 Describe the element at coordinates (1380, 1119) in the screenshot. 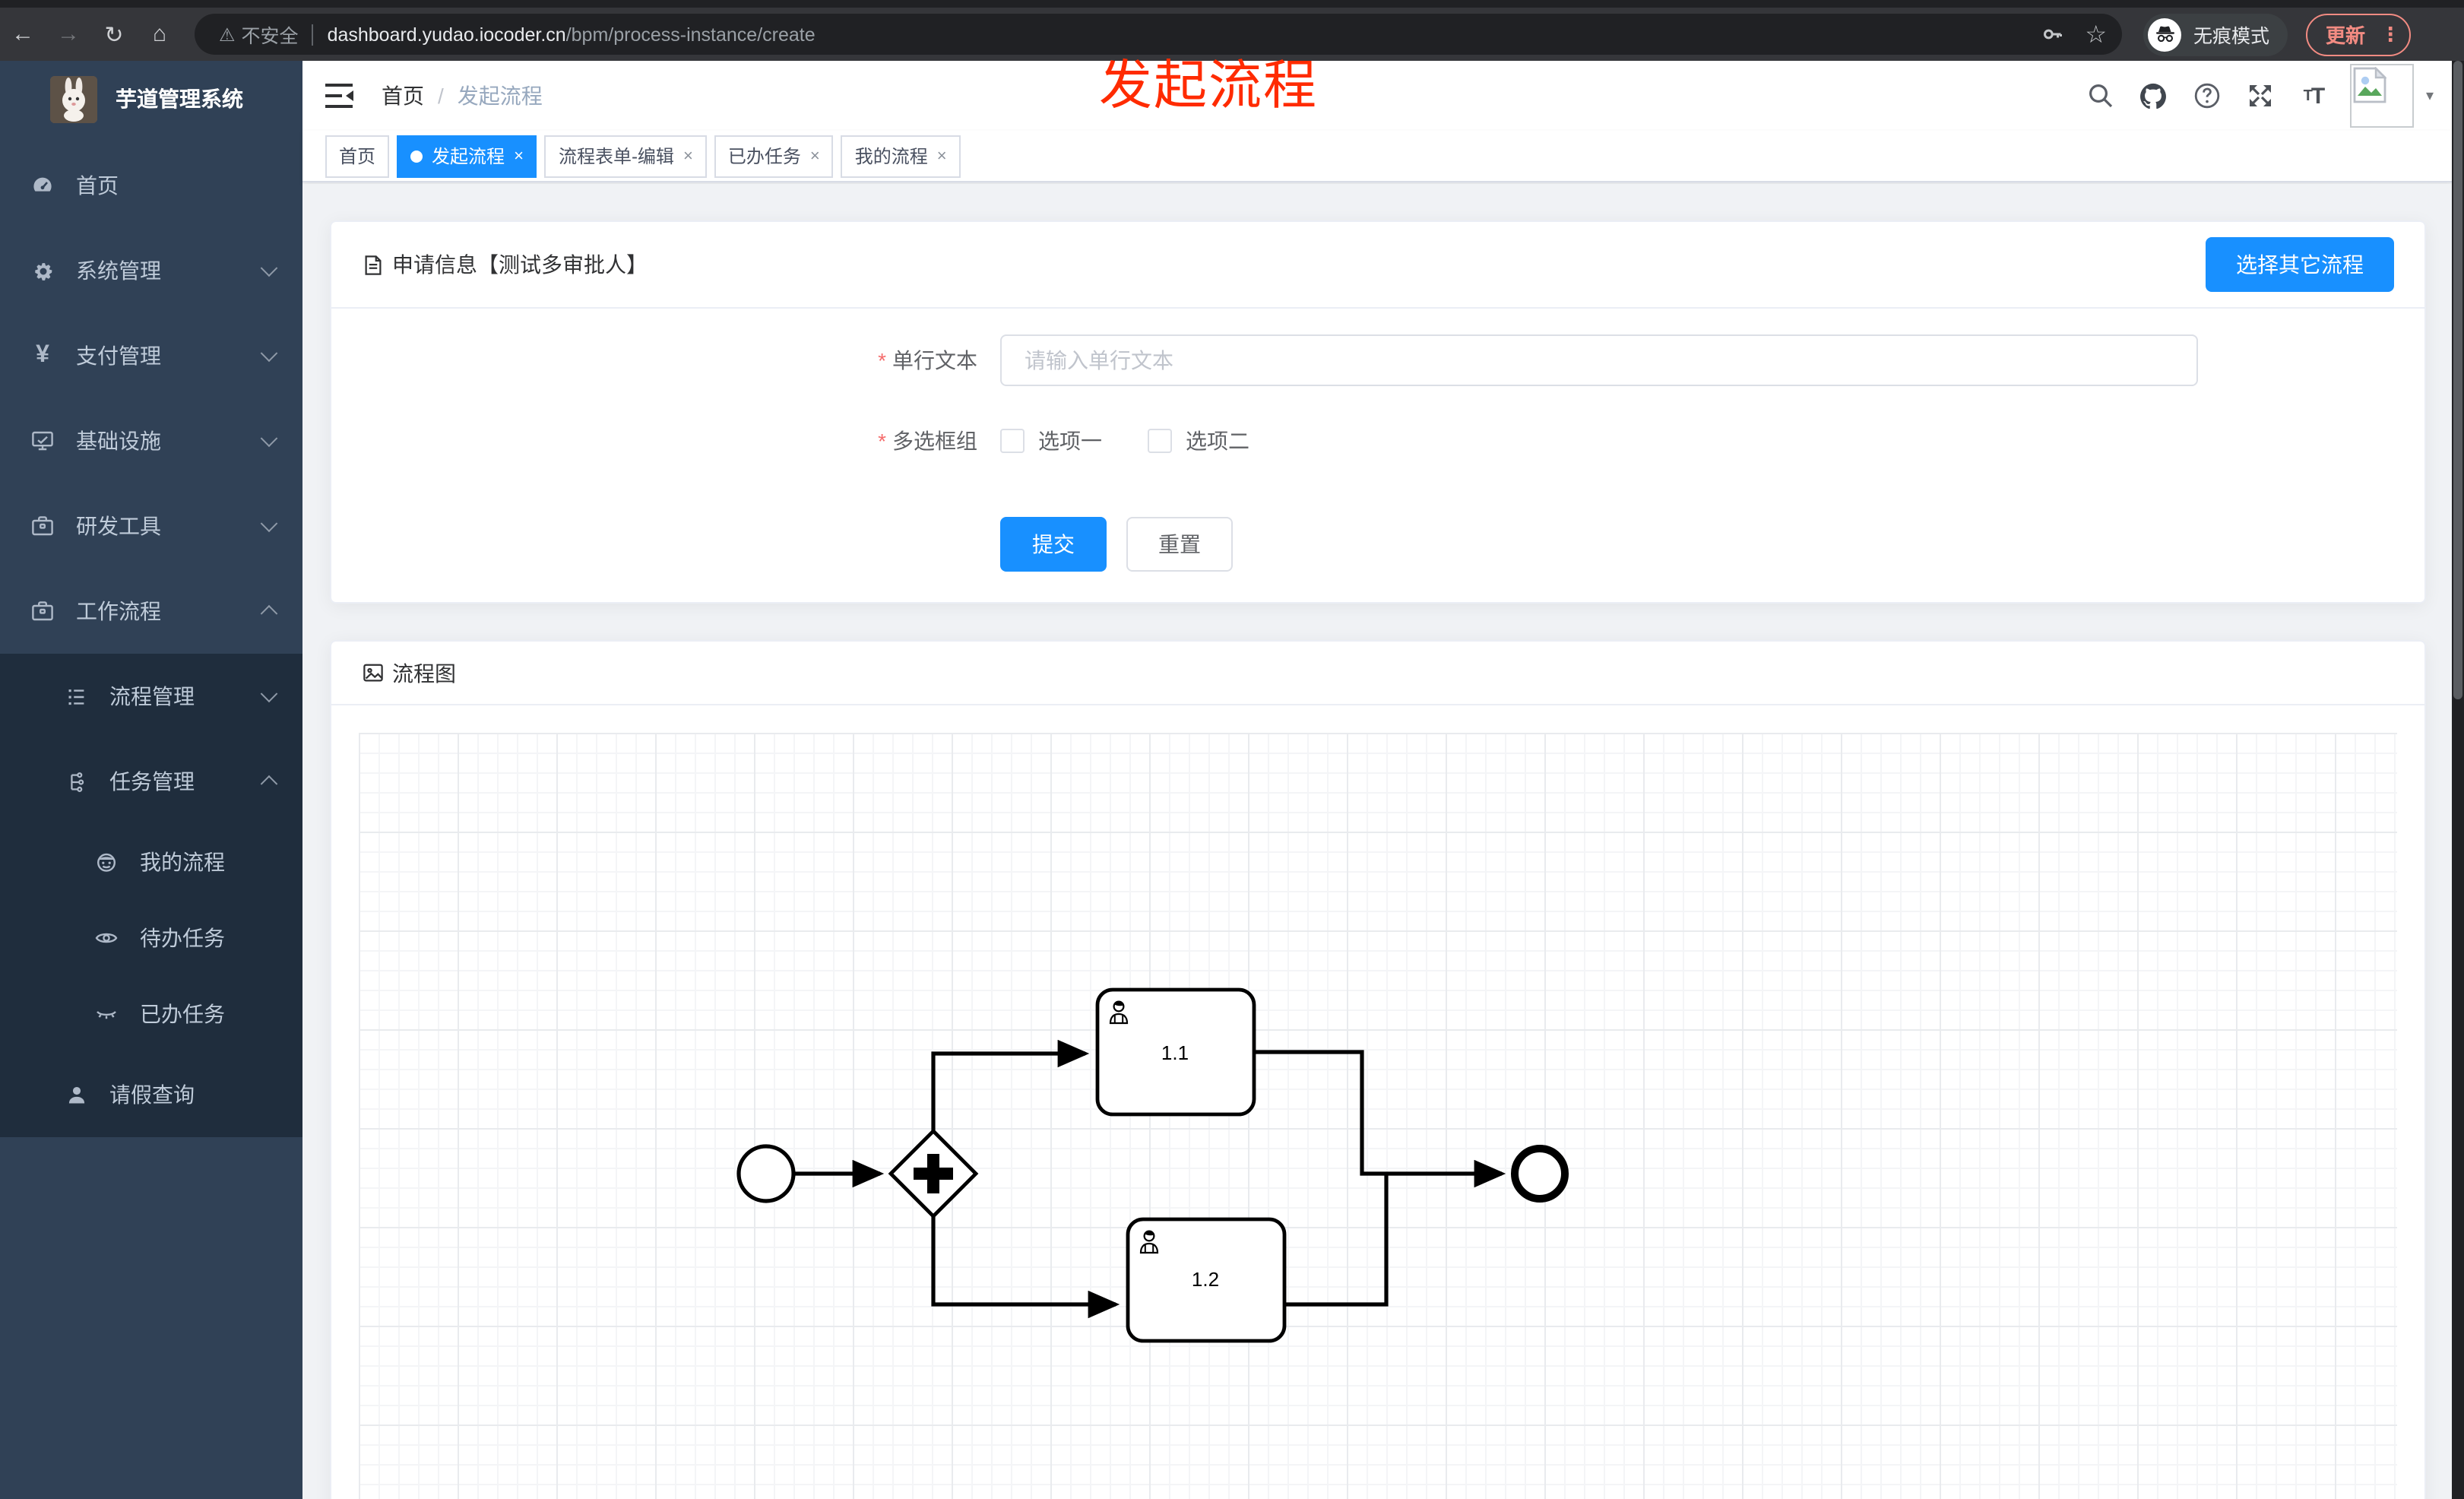

I see `flow-task1-to-end` at that location.